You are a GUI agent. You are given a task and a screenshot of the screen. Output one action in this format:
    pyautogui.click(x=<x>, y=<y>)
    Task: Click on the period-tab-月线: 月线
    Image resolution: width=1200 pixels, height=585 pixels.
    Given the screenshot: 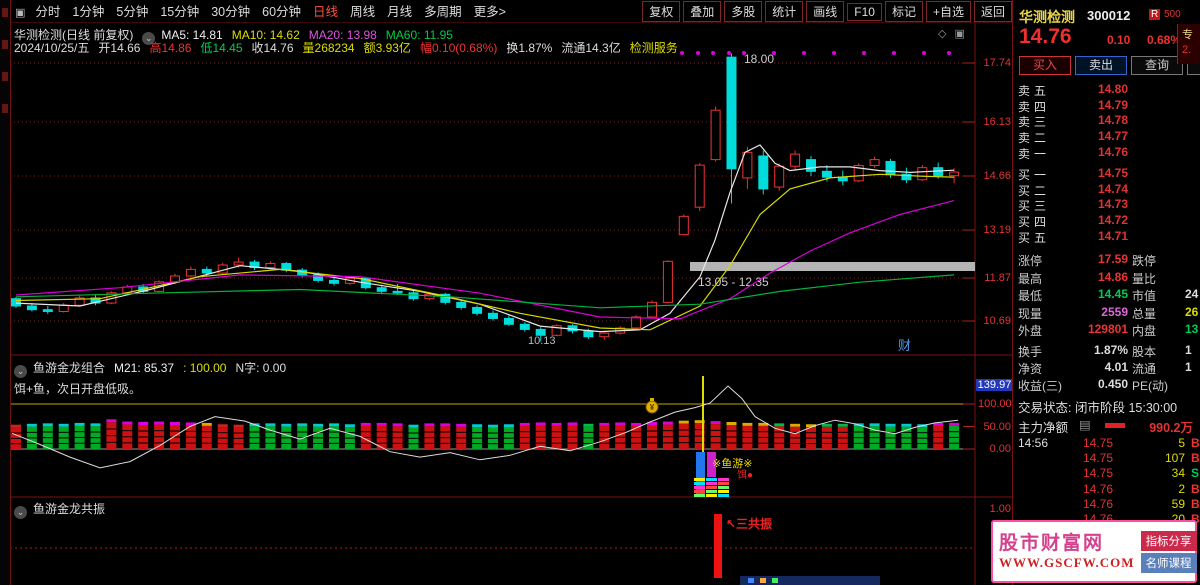 What is the action you would take?
    pyautogui.click(x=399, y=10)
    